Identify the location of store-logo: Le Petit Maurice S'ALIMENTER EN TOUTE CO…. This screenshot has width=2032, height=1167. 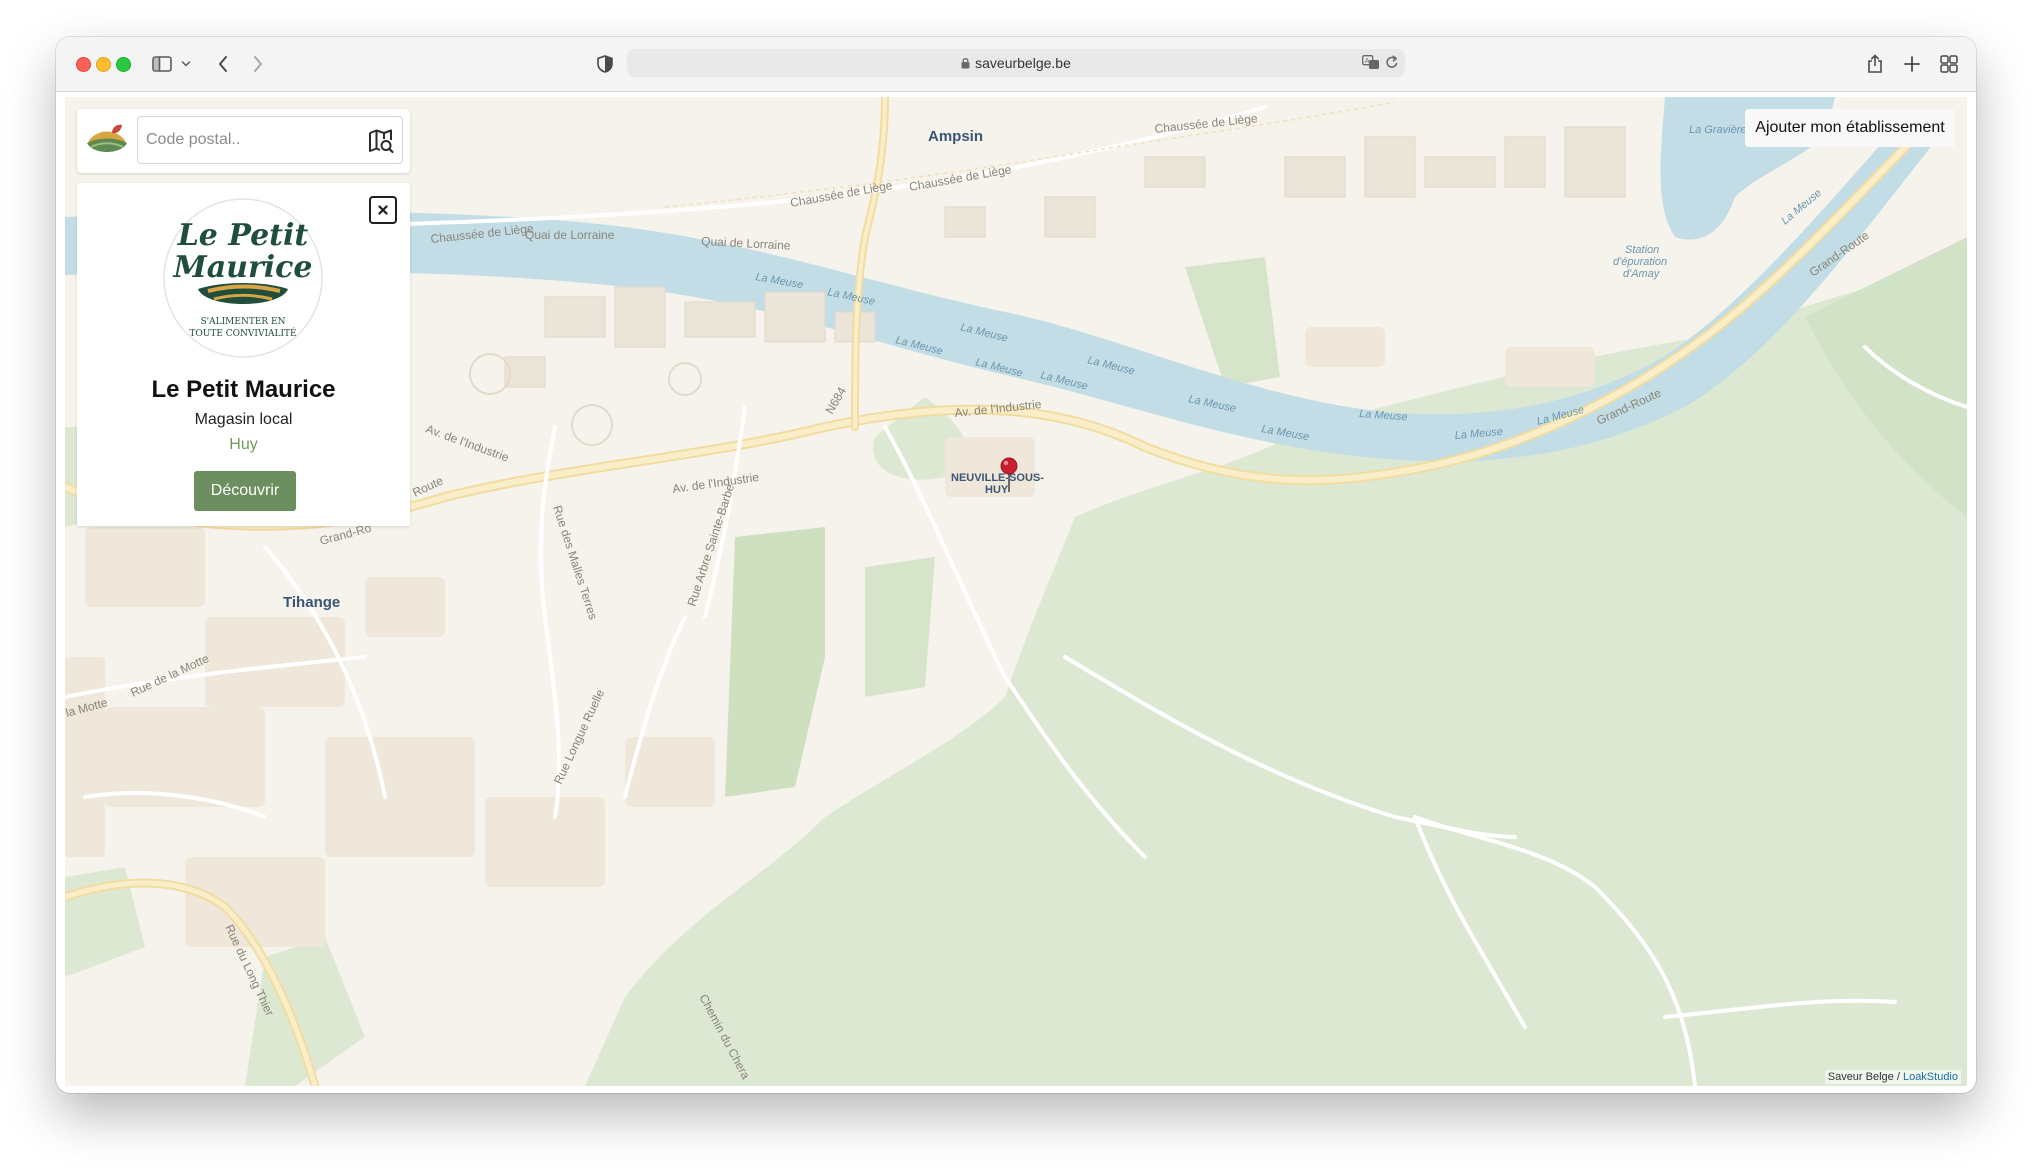
(243, 278).